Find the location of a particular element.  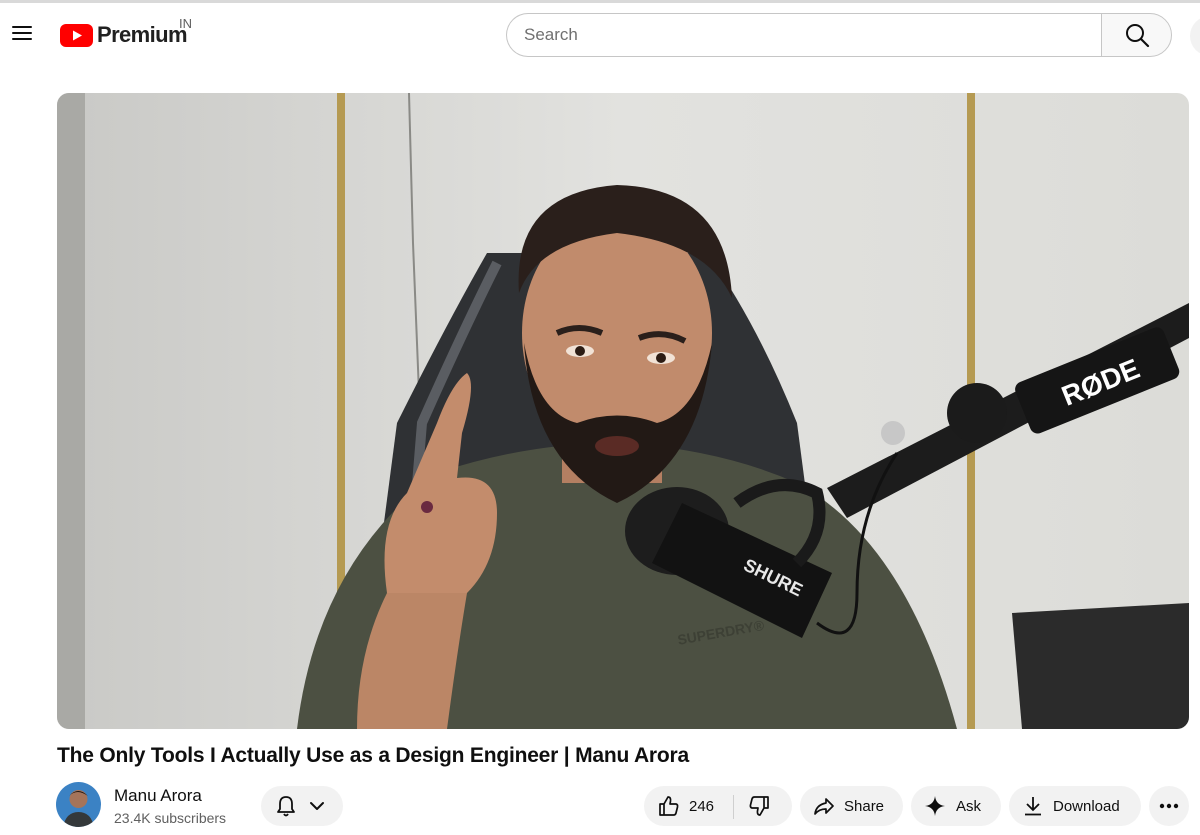

dislike-button is located at coordinates (762, 806).